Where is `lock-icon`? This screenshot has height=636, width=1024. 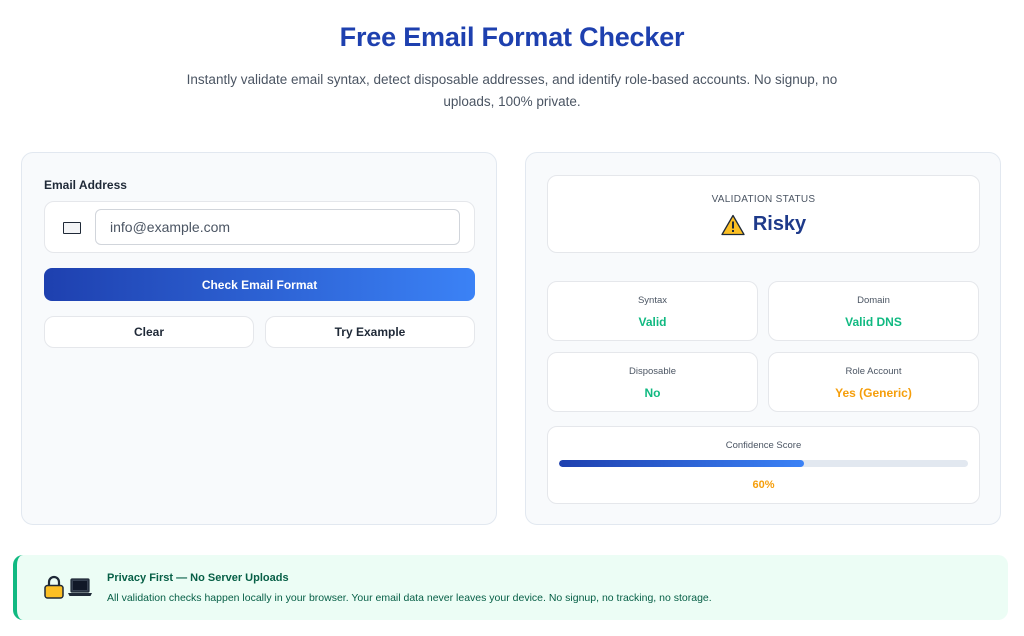
lock-icon is located at coordinates (54, 587).